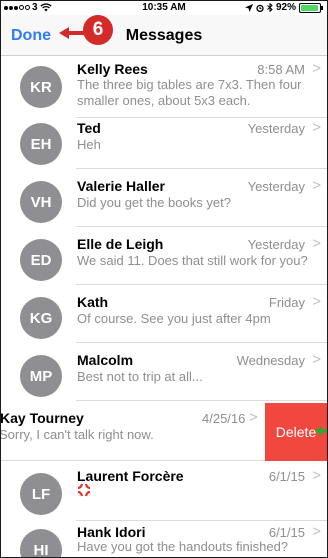 This screenshot has height=558, width=328. Describe the element at coordinates (41, 318) in the screenshot. I see `avatar: KG` at that location.